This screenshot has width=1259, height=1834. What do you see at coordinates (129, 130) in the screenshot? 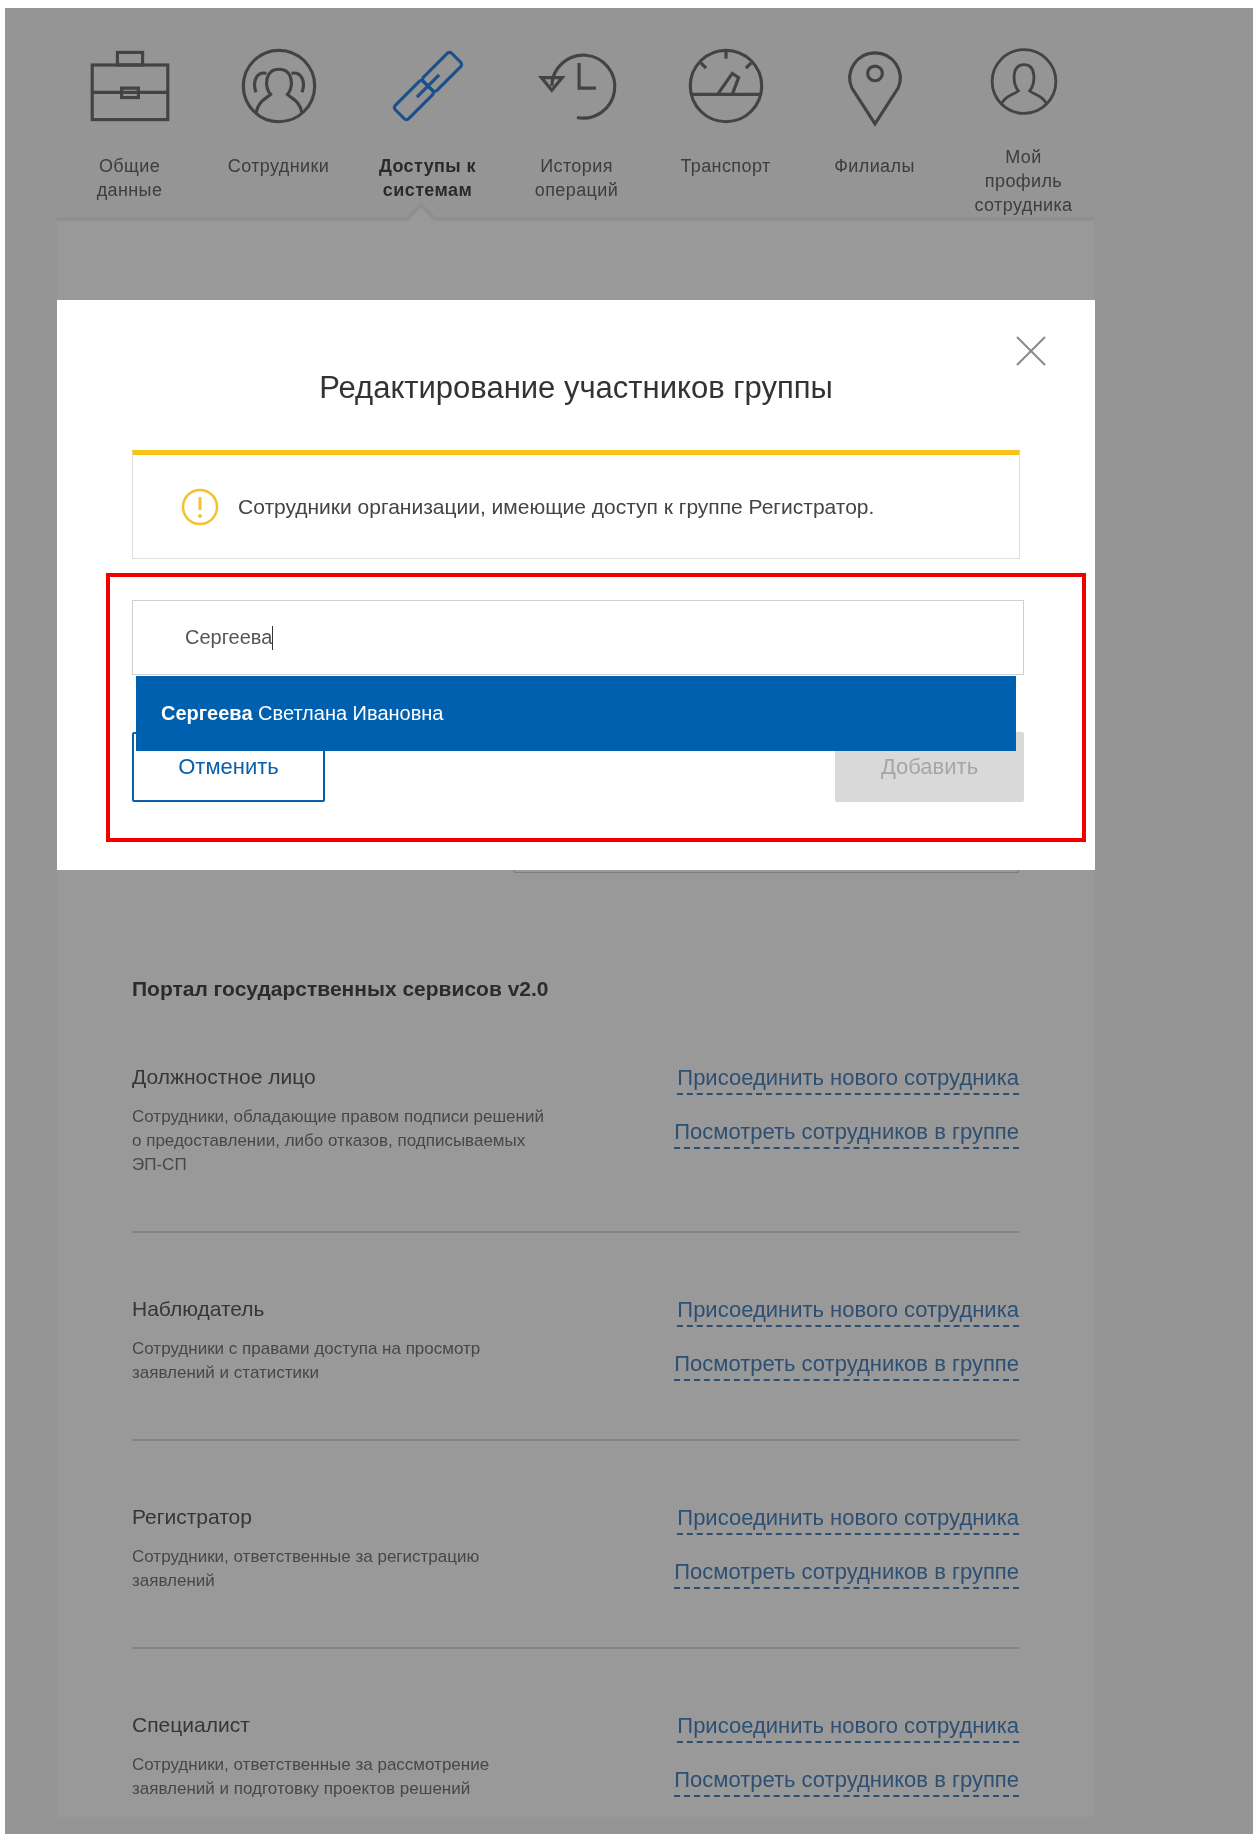
I see `nav-tab: Общие данные` at bounding box center [129, 130].